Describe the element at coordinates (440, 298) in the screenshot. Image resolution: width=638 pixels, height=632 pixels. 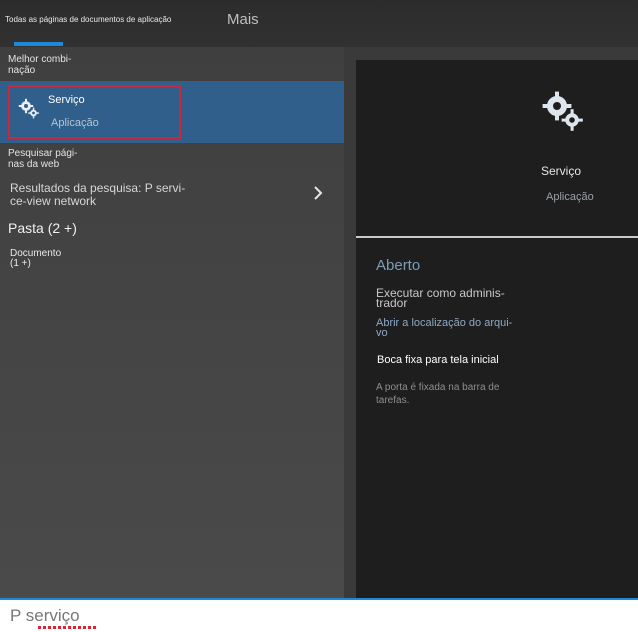
I see `run-as-admin-action: Executar como adminis- trador` at that location.